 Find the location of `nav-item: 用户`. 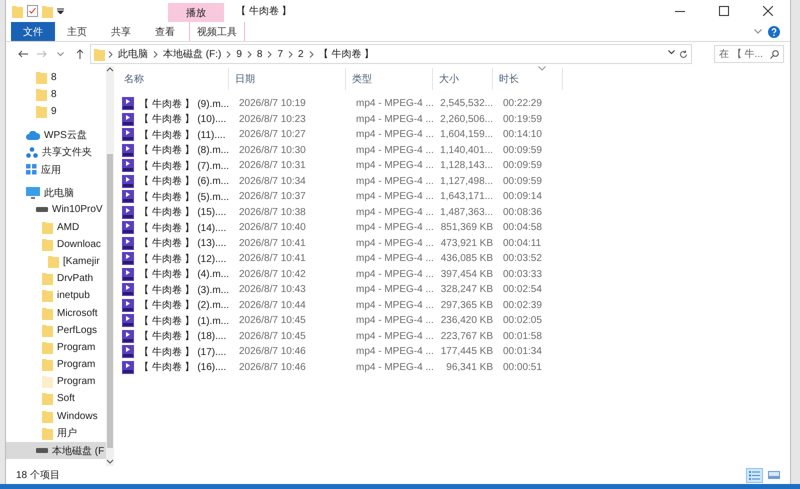

nav-item: 用户 is located at coordinates (56, 433).